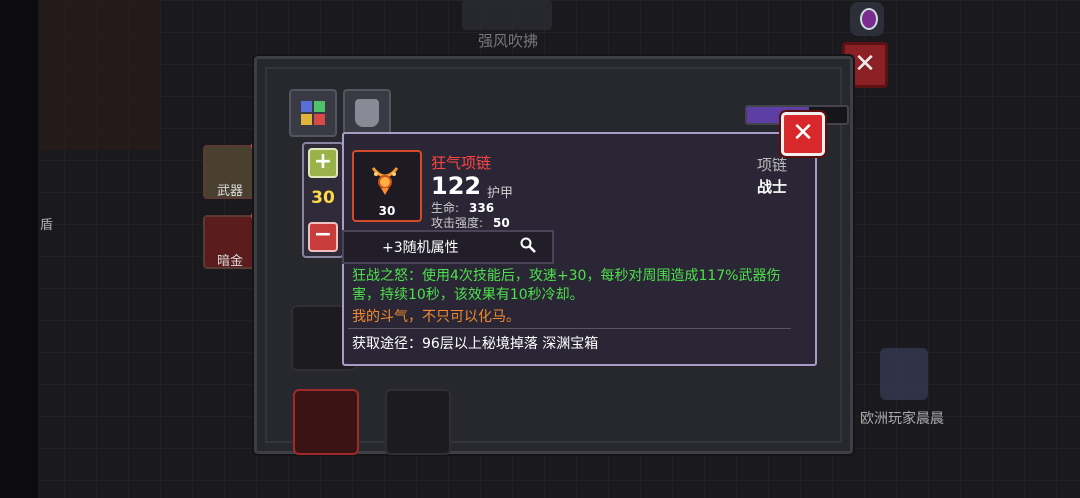  What do you see at coordinates (482, 208) in the screenshot?
I see `stat-value: 336` at bounding box center [482, 208].